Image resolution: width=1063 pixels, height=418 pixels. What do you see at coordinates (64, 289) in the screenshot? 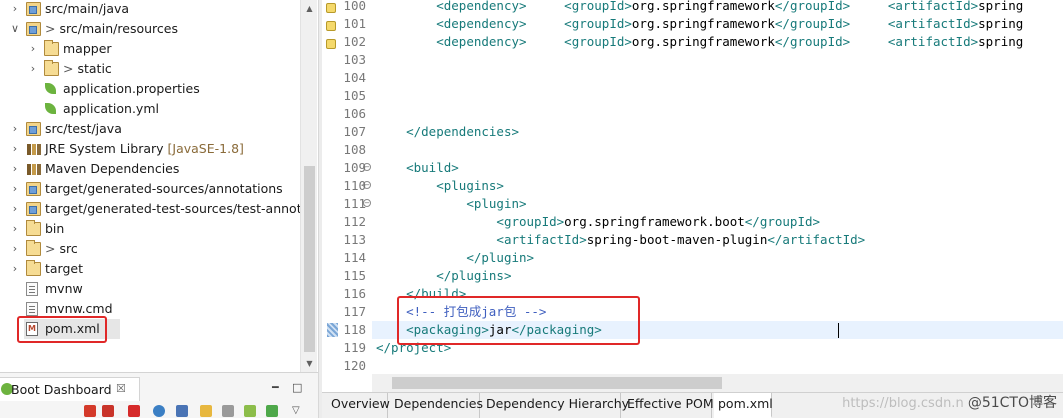
I see `tree-item-label: mvnw` at bounding box center [64, 289].